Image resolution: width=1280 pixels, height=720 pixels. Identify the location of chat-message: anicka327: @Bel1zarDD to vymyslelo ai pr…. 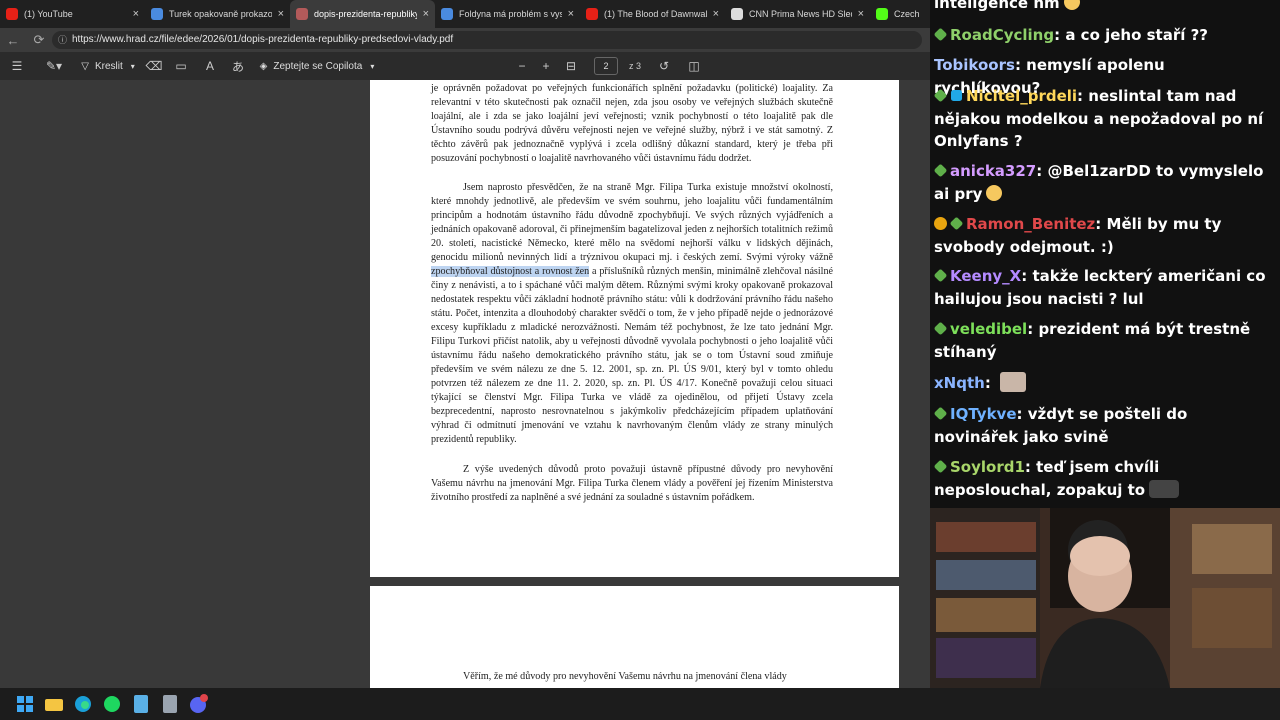
(1103, 182).